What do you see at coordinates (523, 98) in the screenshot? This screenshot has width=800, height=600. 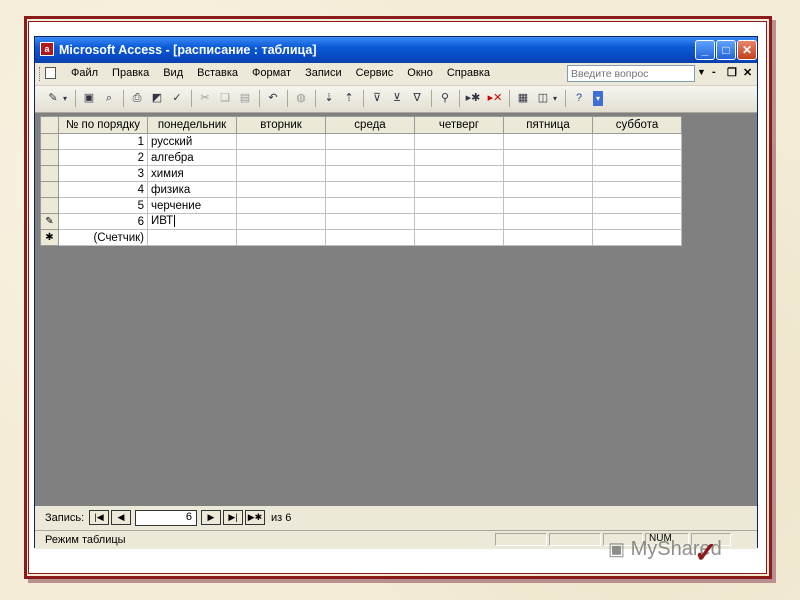 I see `database-window-icon: ▦` at bounding box center [523, 98].